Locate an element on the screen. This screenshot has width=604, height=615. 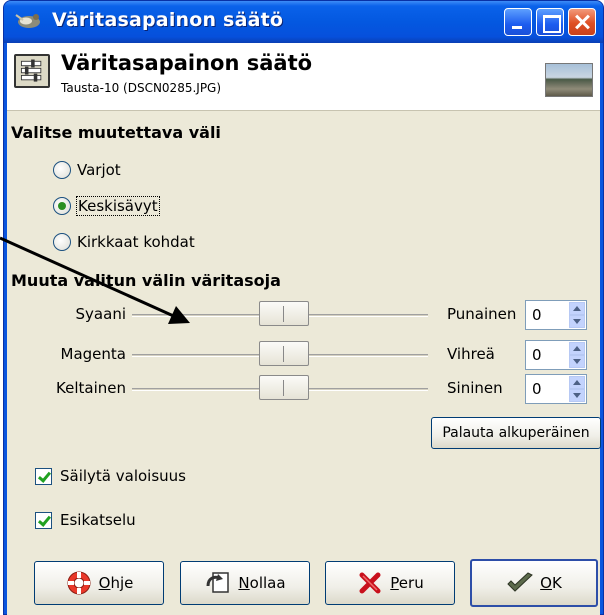
ok-button: OK is located at coordinates (534, 583).